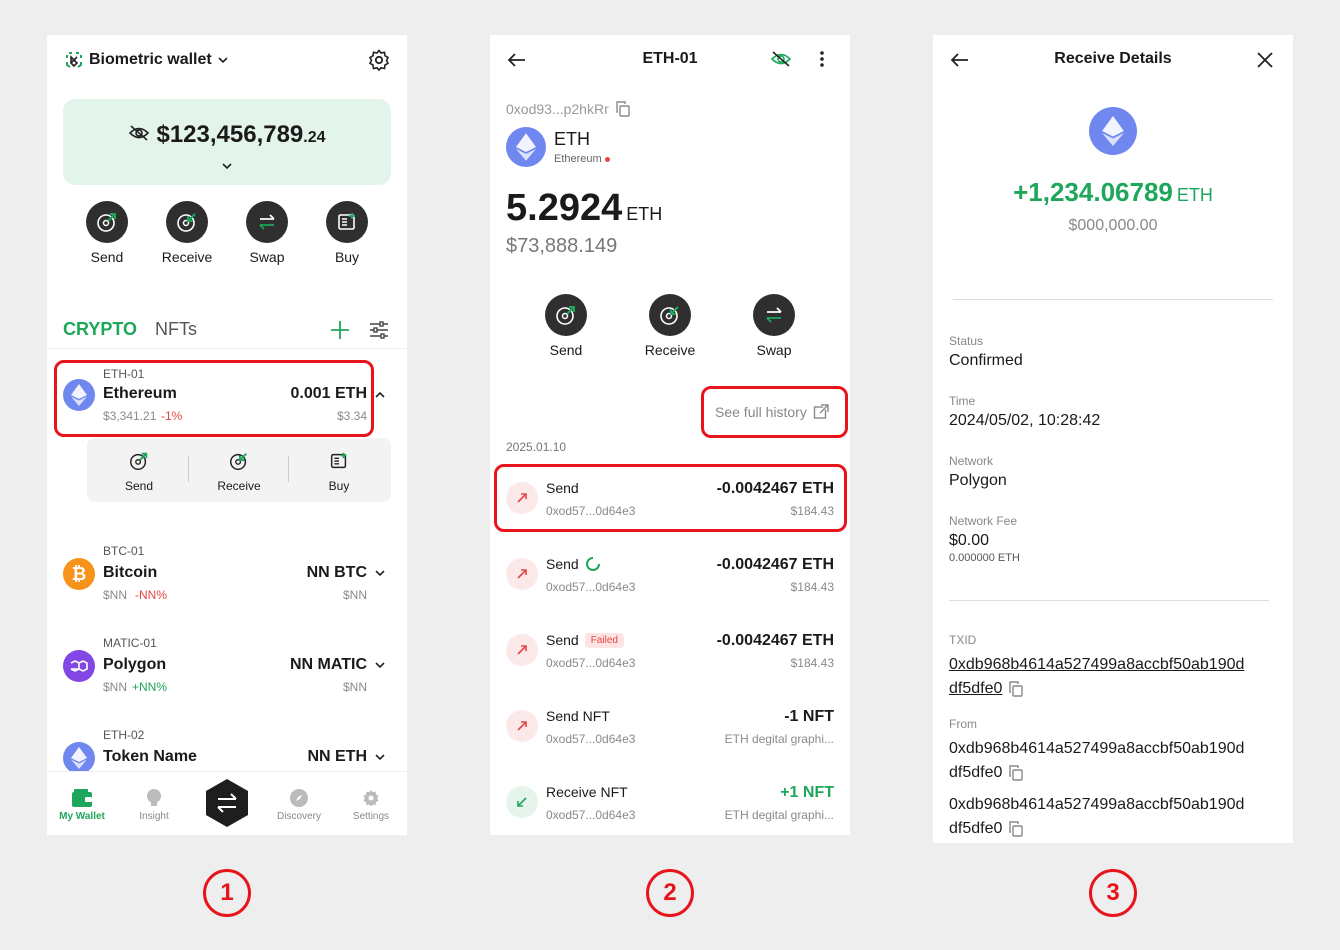  I want to click on time-field: Time 2024/05/02, 10:28:42, so click(1024, 412).